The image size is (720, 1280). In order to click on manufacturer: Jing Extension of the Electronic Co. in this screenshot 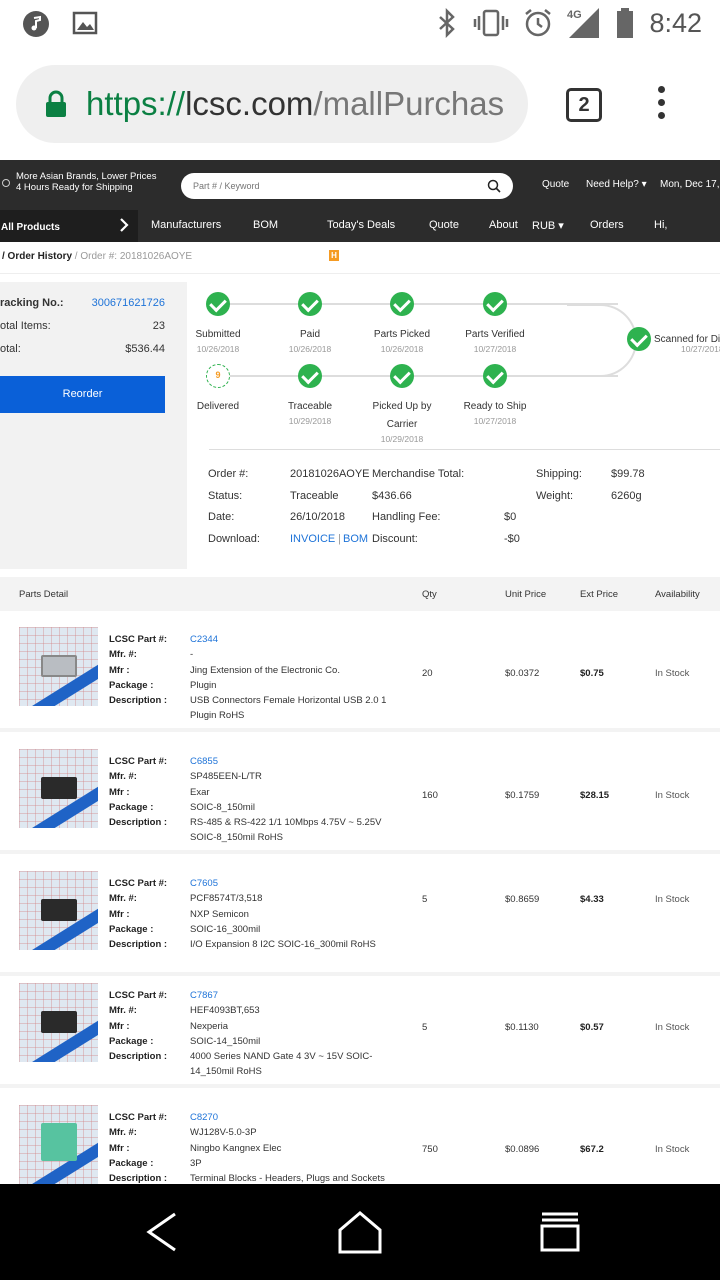, I will do `click(265, 670)`.